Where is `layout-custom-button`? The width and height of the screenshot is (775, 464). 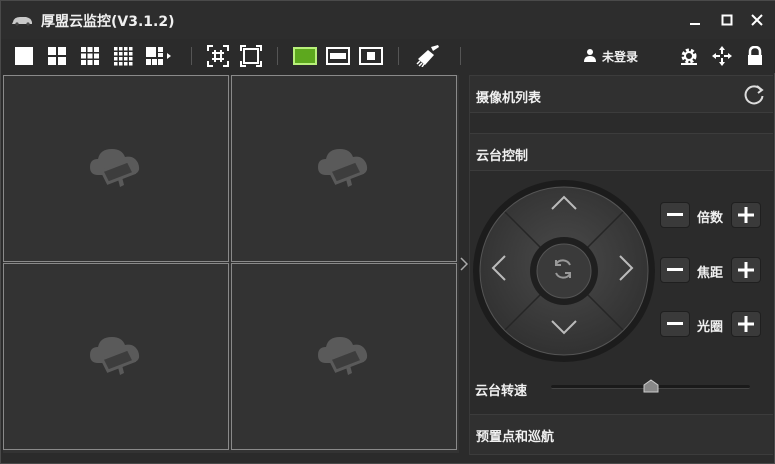
layout-custom-button is located at coordinates (159, 56).